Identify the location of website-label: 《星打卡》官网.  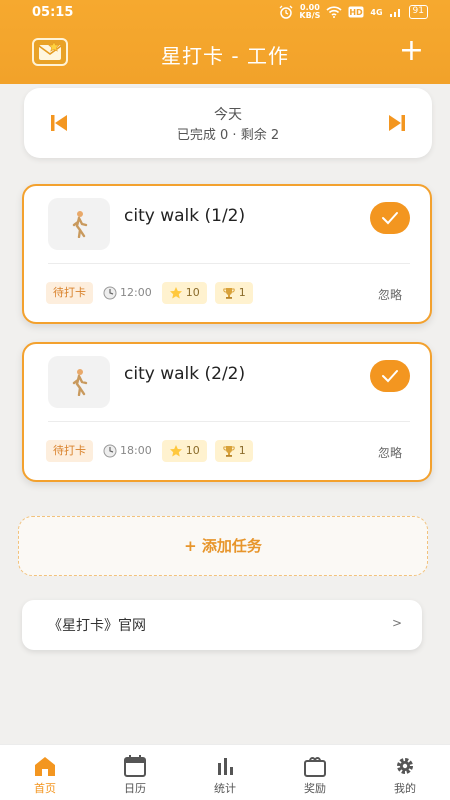
(97, 626).